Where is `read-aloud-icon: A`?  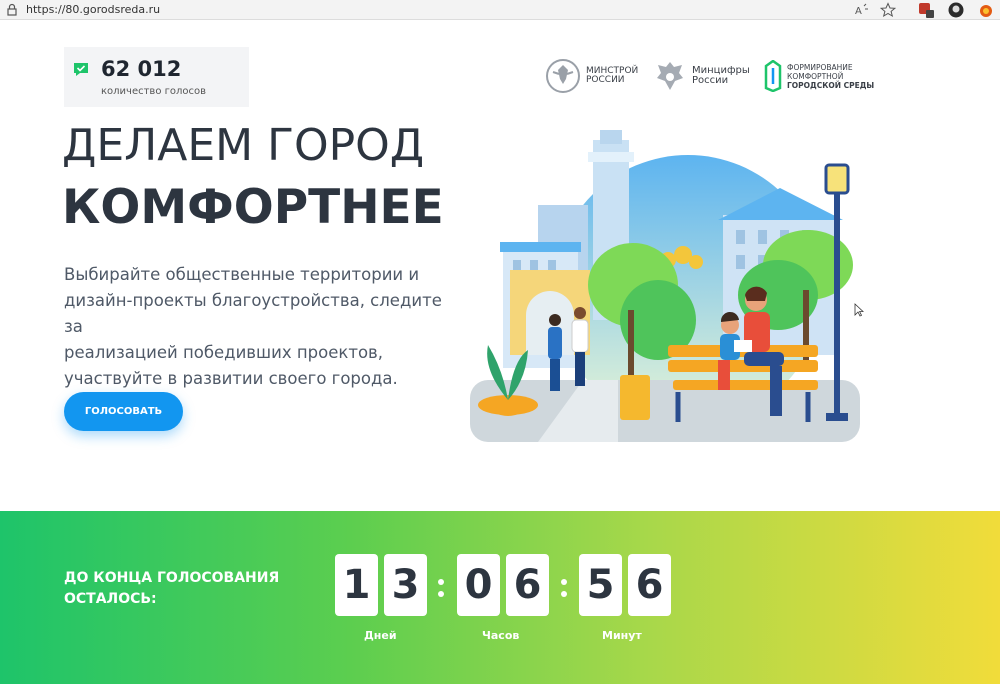
read-aloud-icon: A is located at coordinates (861, 10).